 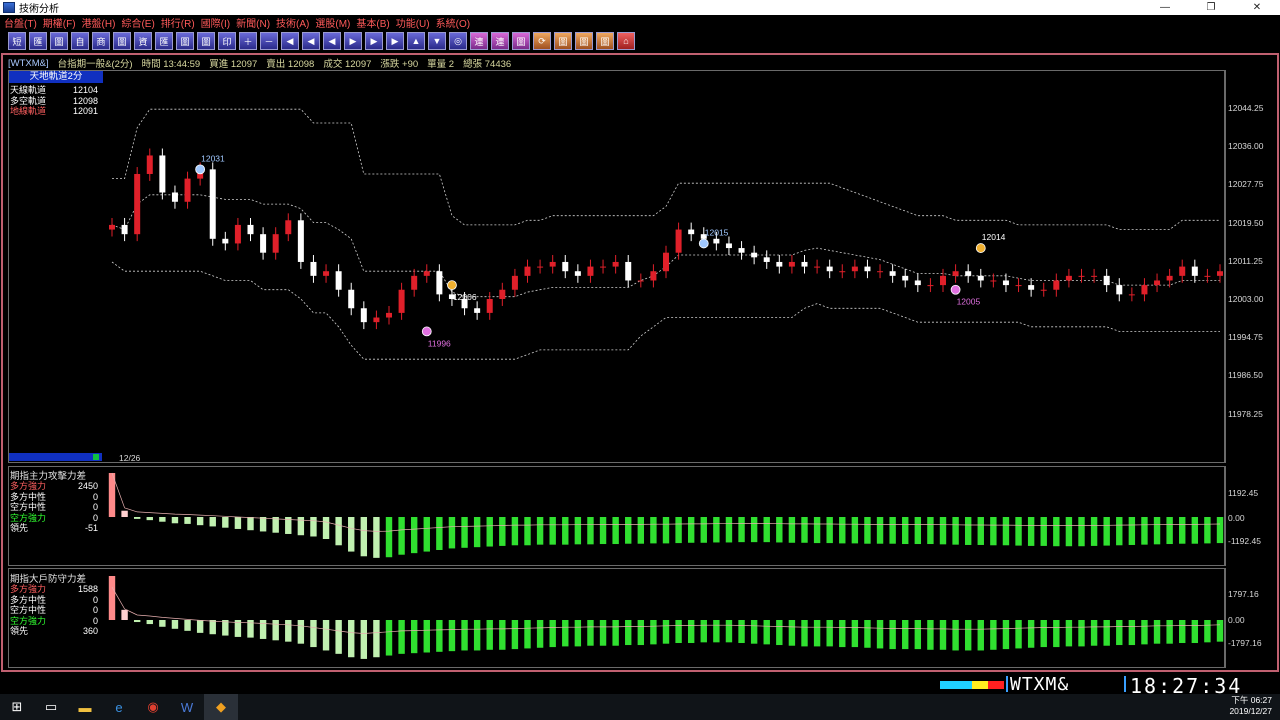 What do you see at coordinates (51, 707) in the screenshot?
I see `task-view-icon: ▭` at bounding box center [51, 707].